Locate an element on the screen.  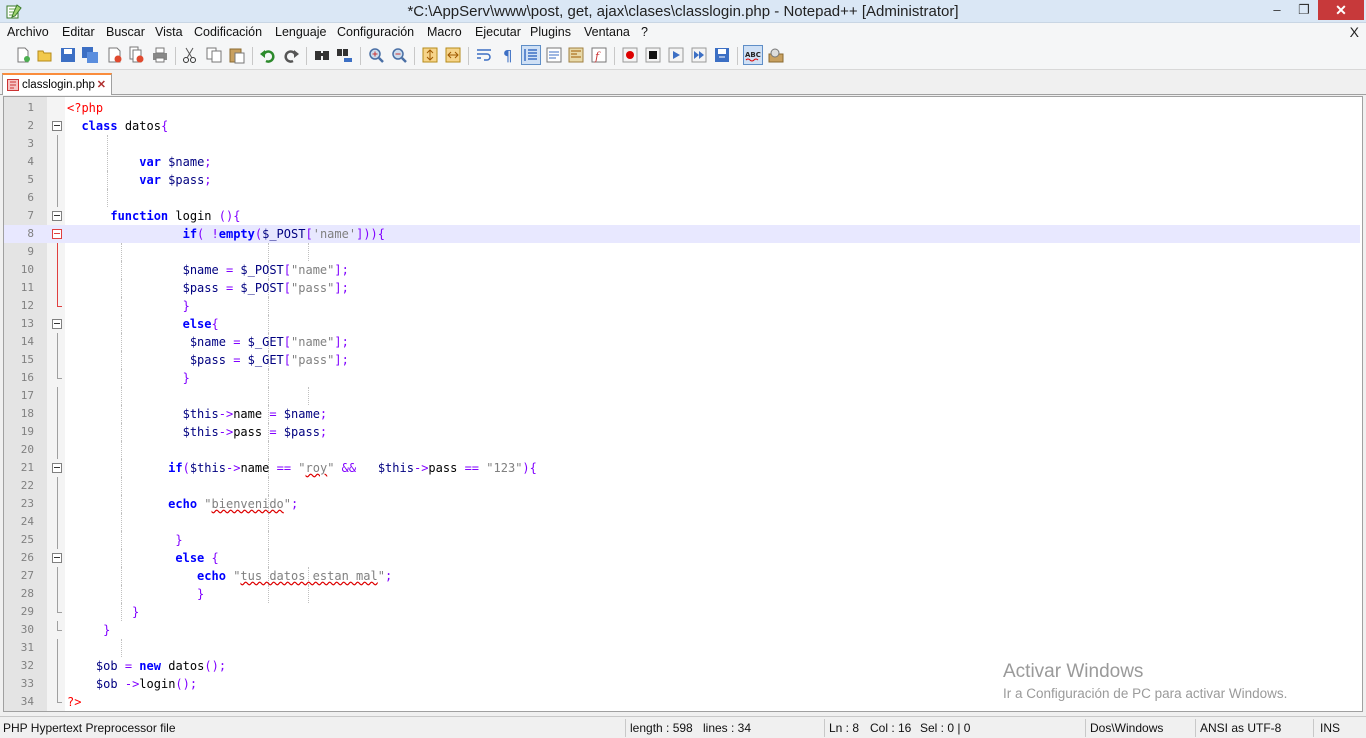
word-wrap-icon is located at coordinates (484, 55).